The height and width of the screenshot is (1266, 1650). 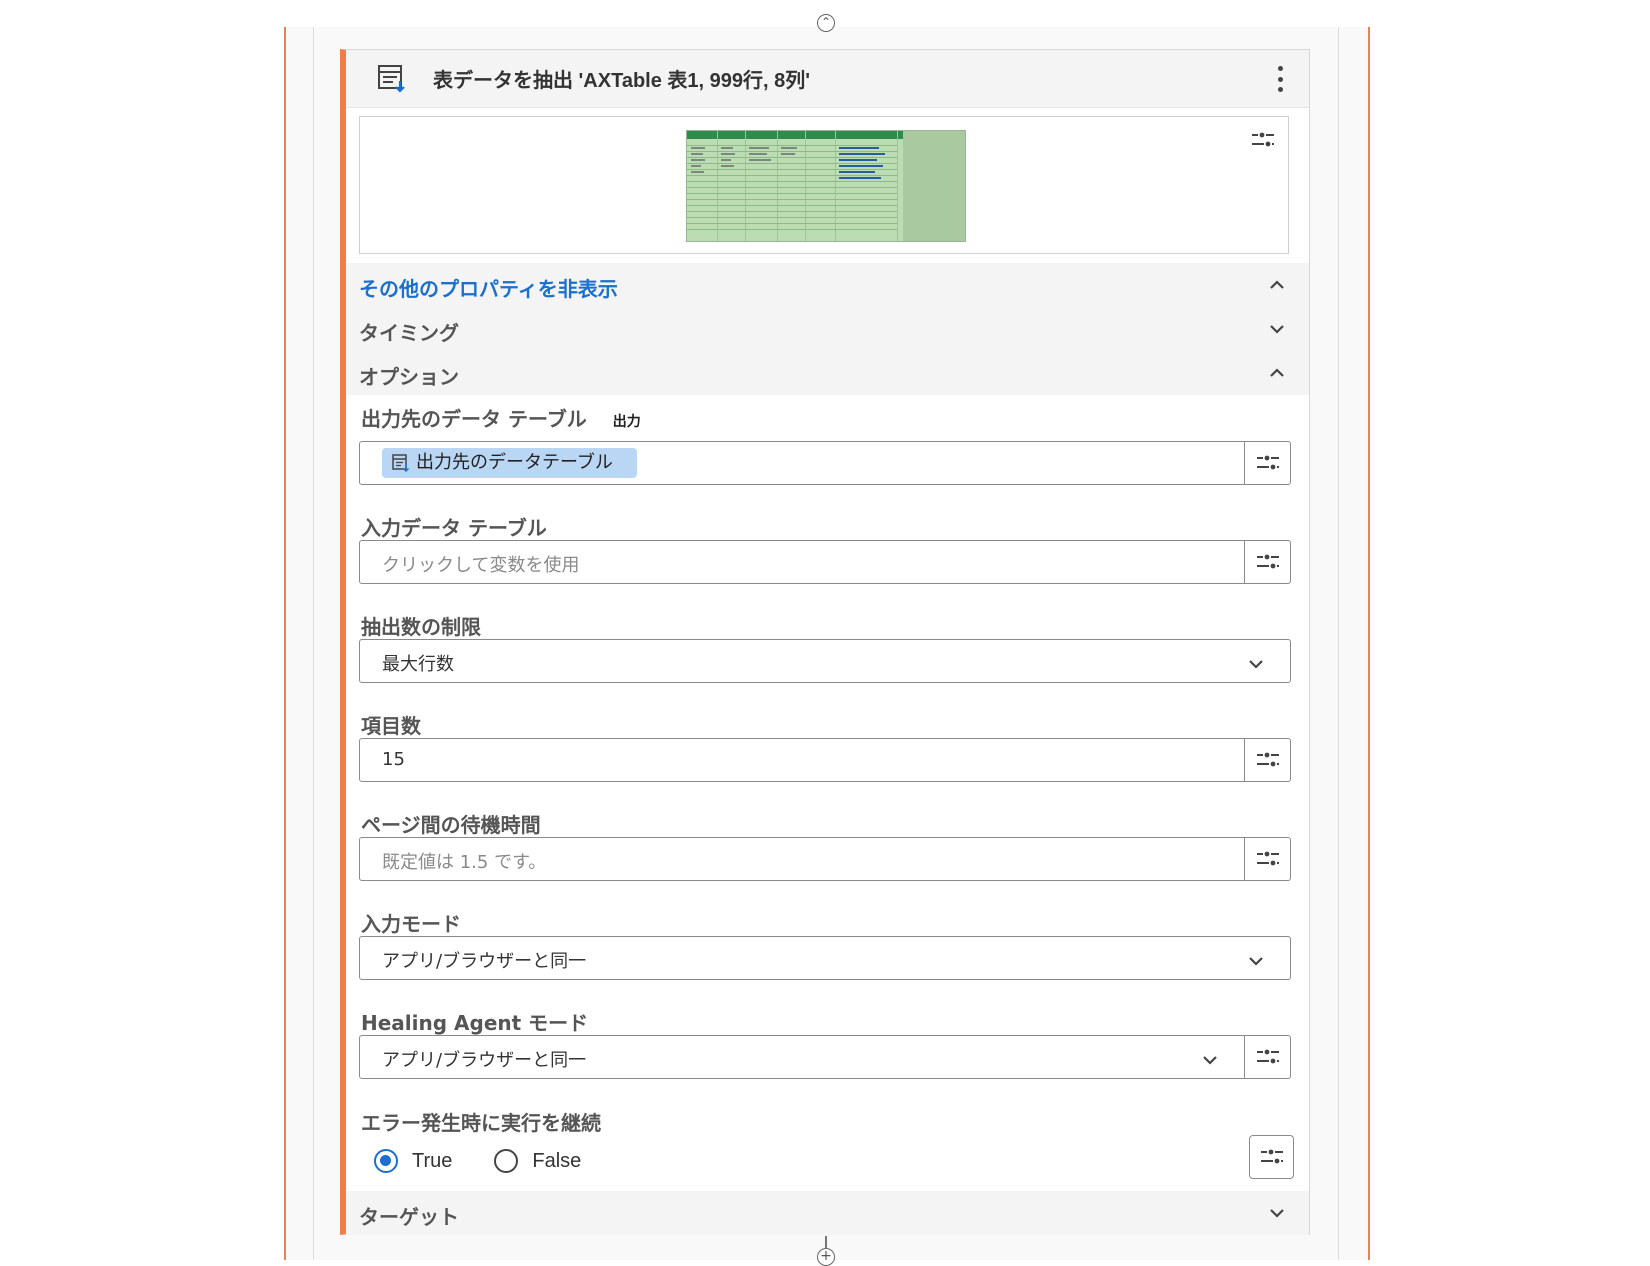 I want to click on target-preview, so click(x=824, y=185).